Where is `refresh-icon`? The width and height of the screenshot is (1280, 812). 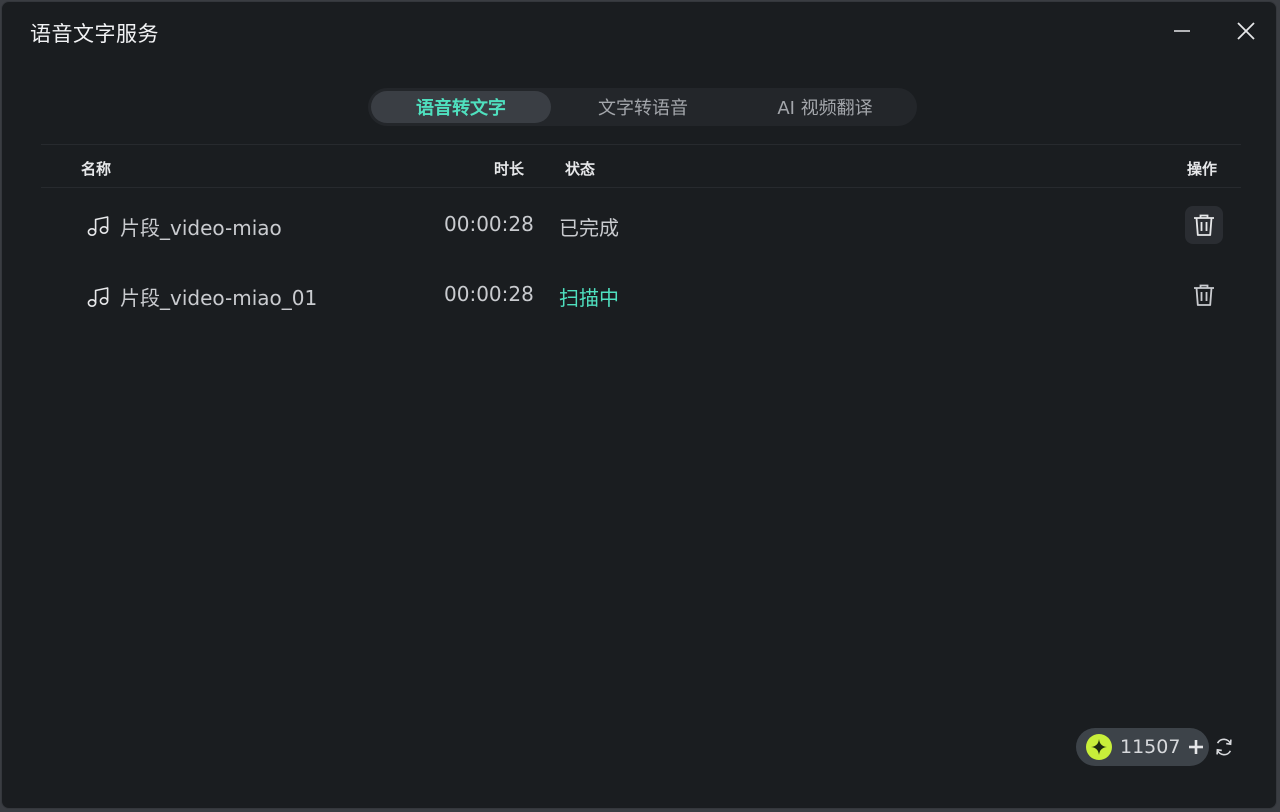 refresh-icon is located at coordinates (1224, 747).